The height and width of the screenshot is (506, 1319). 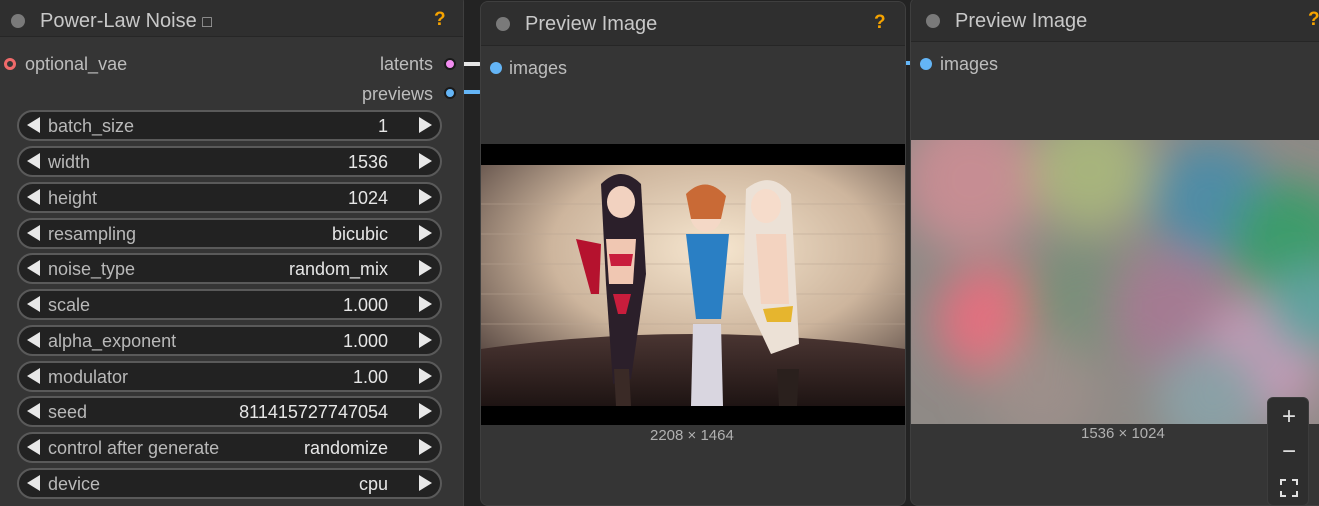 What do you see at coordinates (229, 340) in the screenshot?
I see `widget-alpha-exponent: alpha_exponent 1.000` at bounding box center [229, 340].